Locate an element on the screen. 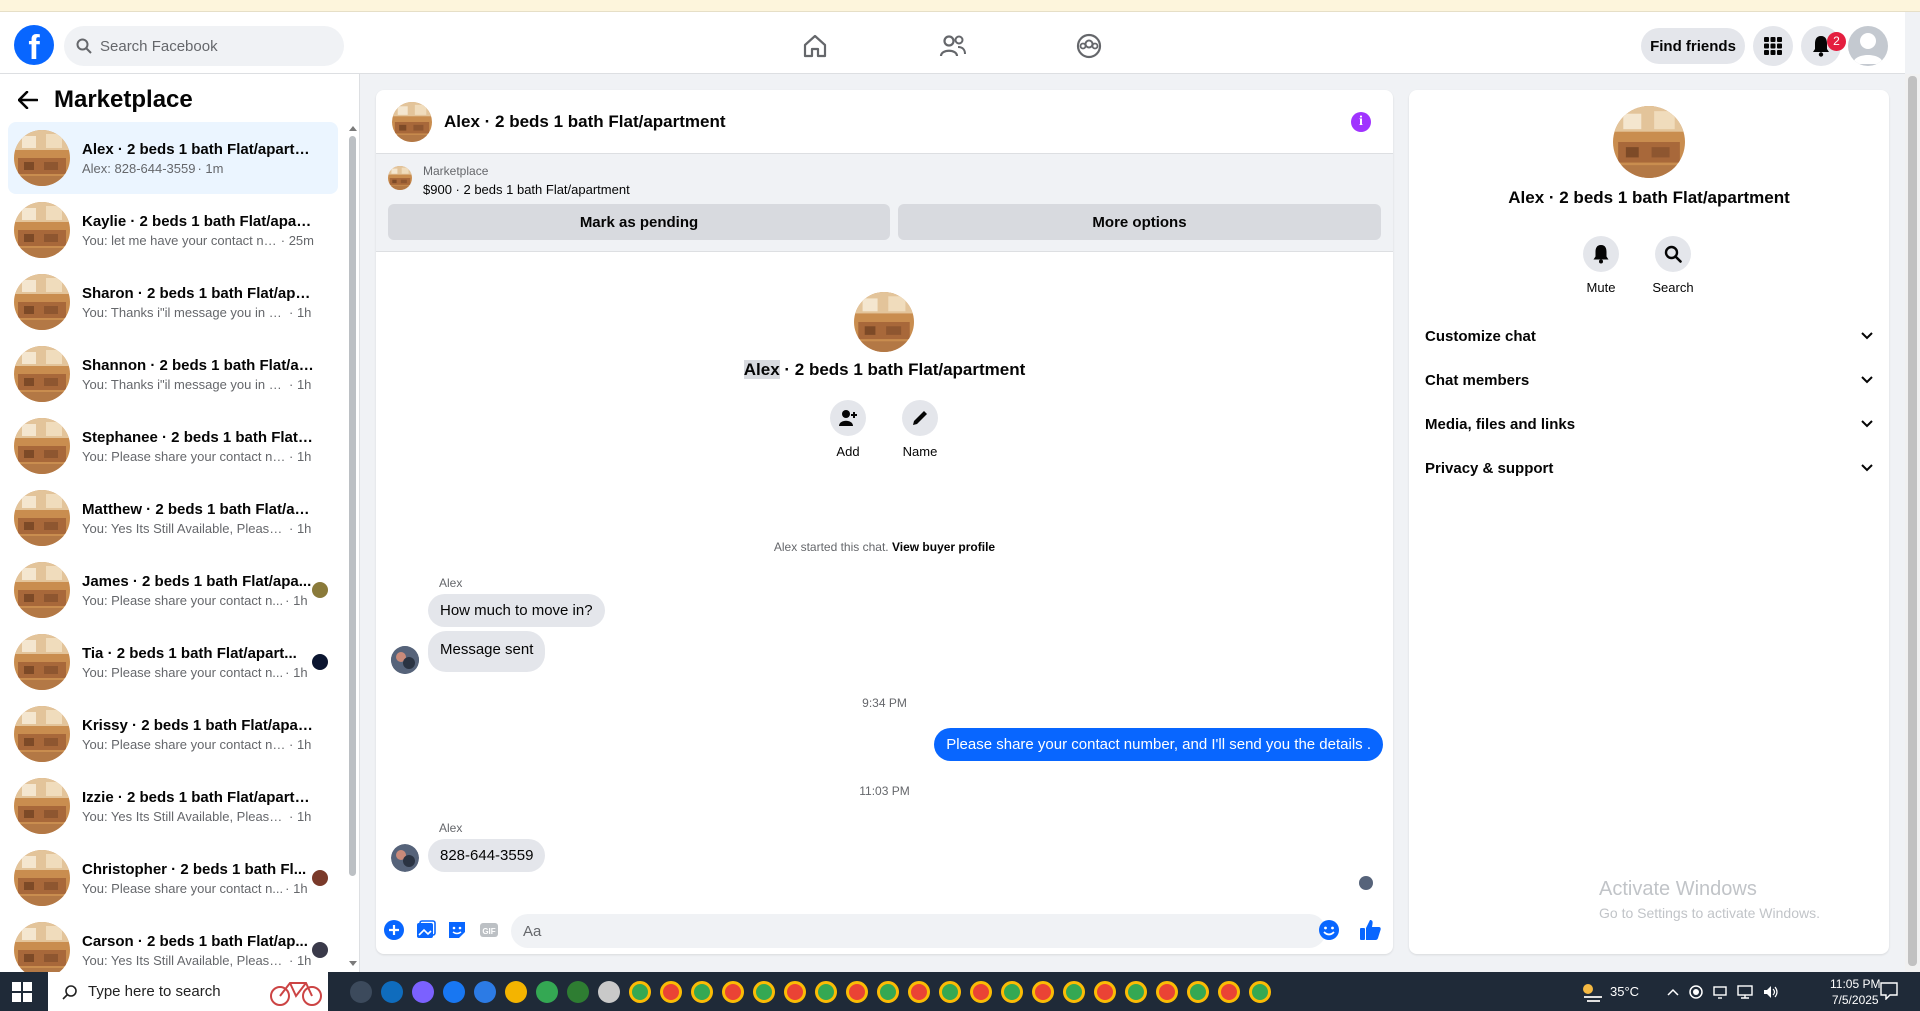 This screenshot has width=1920, height=1011. home-icon is located at coordinates (815, 46).